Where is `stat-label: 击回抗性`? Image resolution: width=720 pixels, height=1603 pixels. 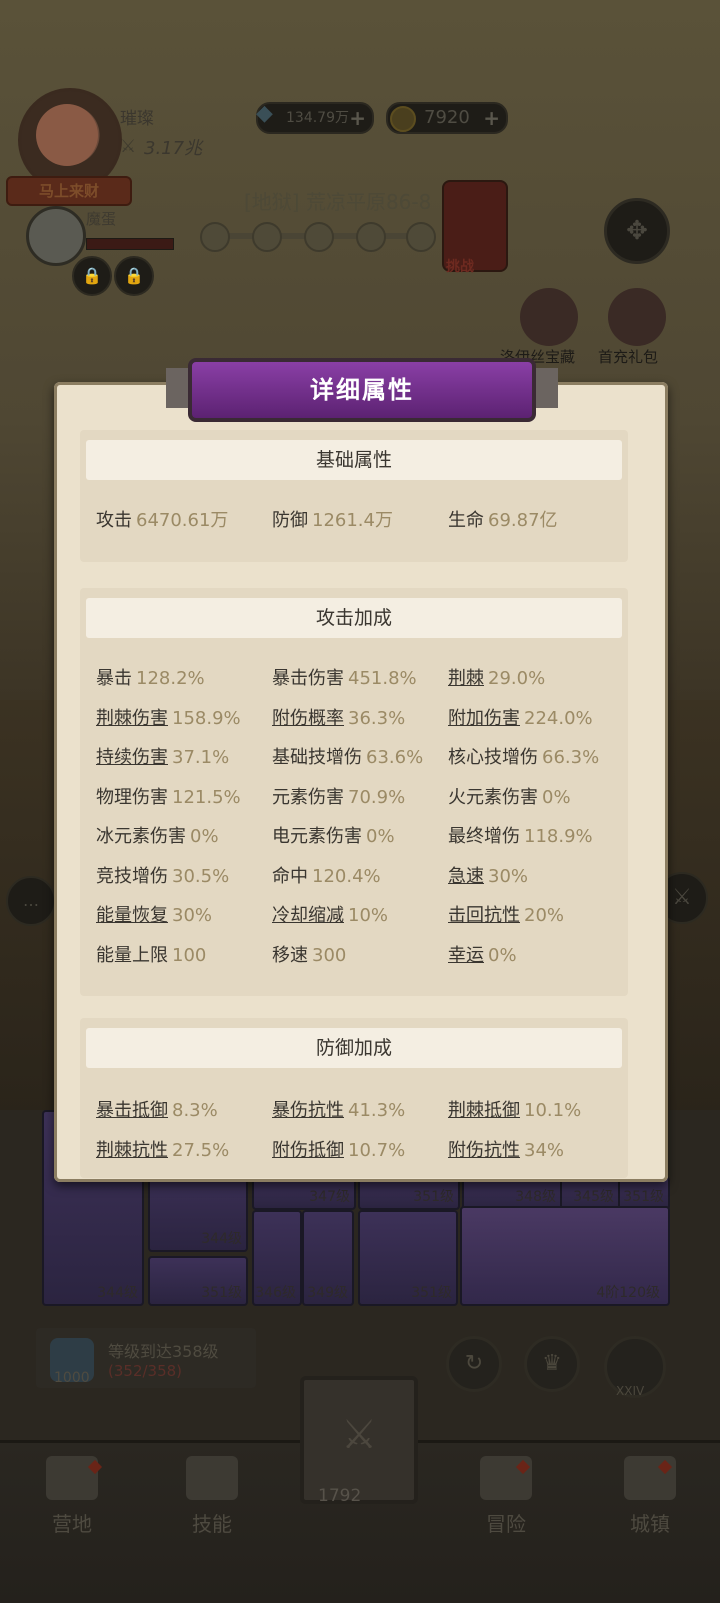 stat-label: 击回抗性 is located at coordinates (484, 915).